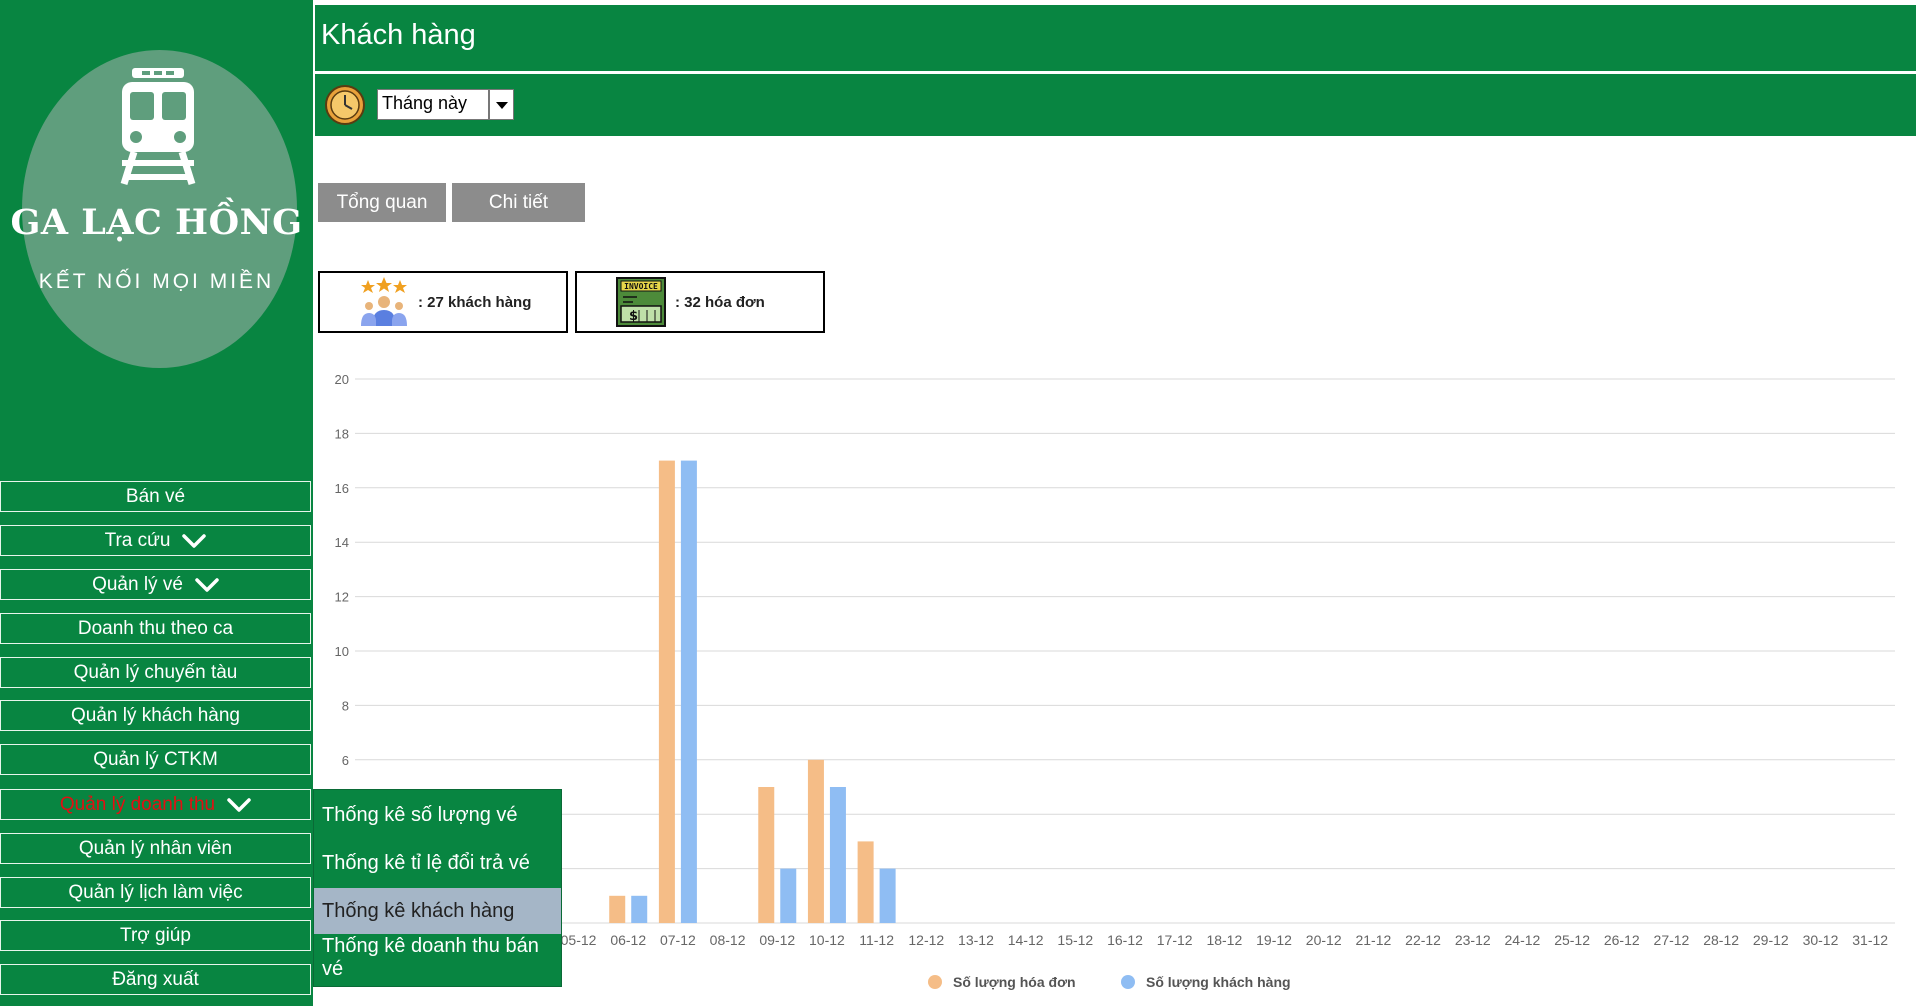 The height and width of the screenshot is (1006, 1920). I want to click on invoice-icon: INVOICE $, so click(641, 302).